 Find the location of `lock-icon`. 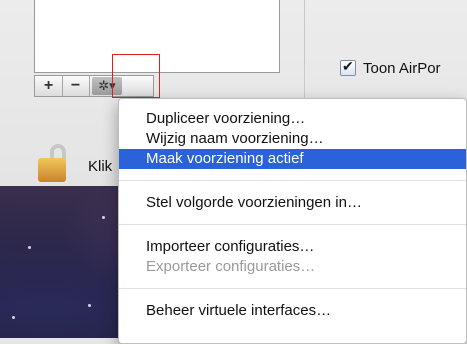

lock-icon is located at coordinates (55, 164).